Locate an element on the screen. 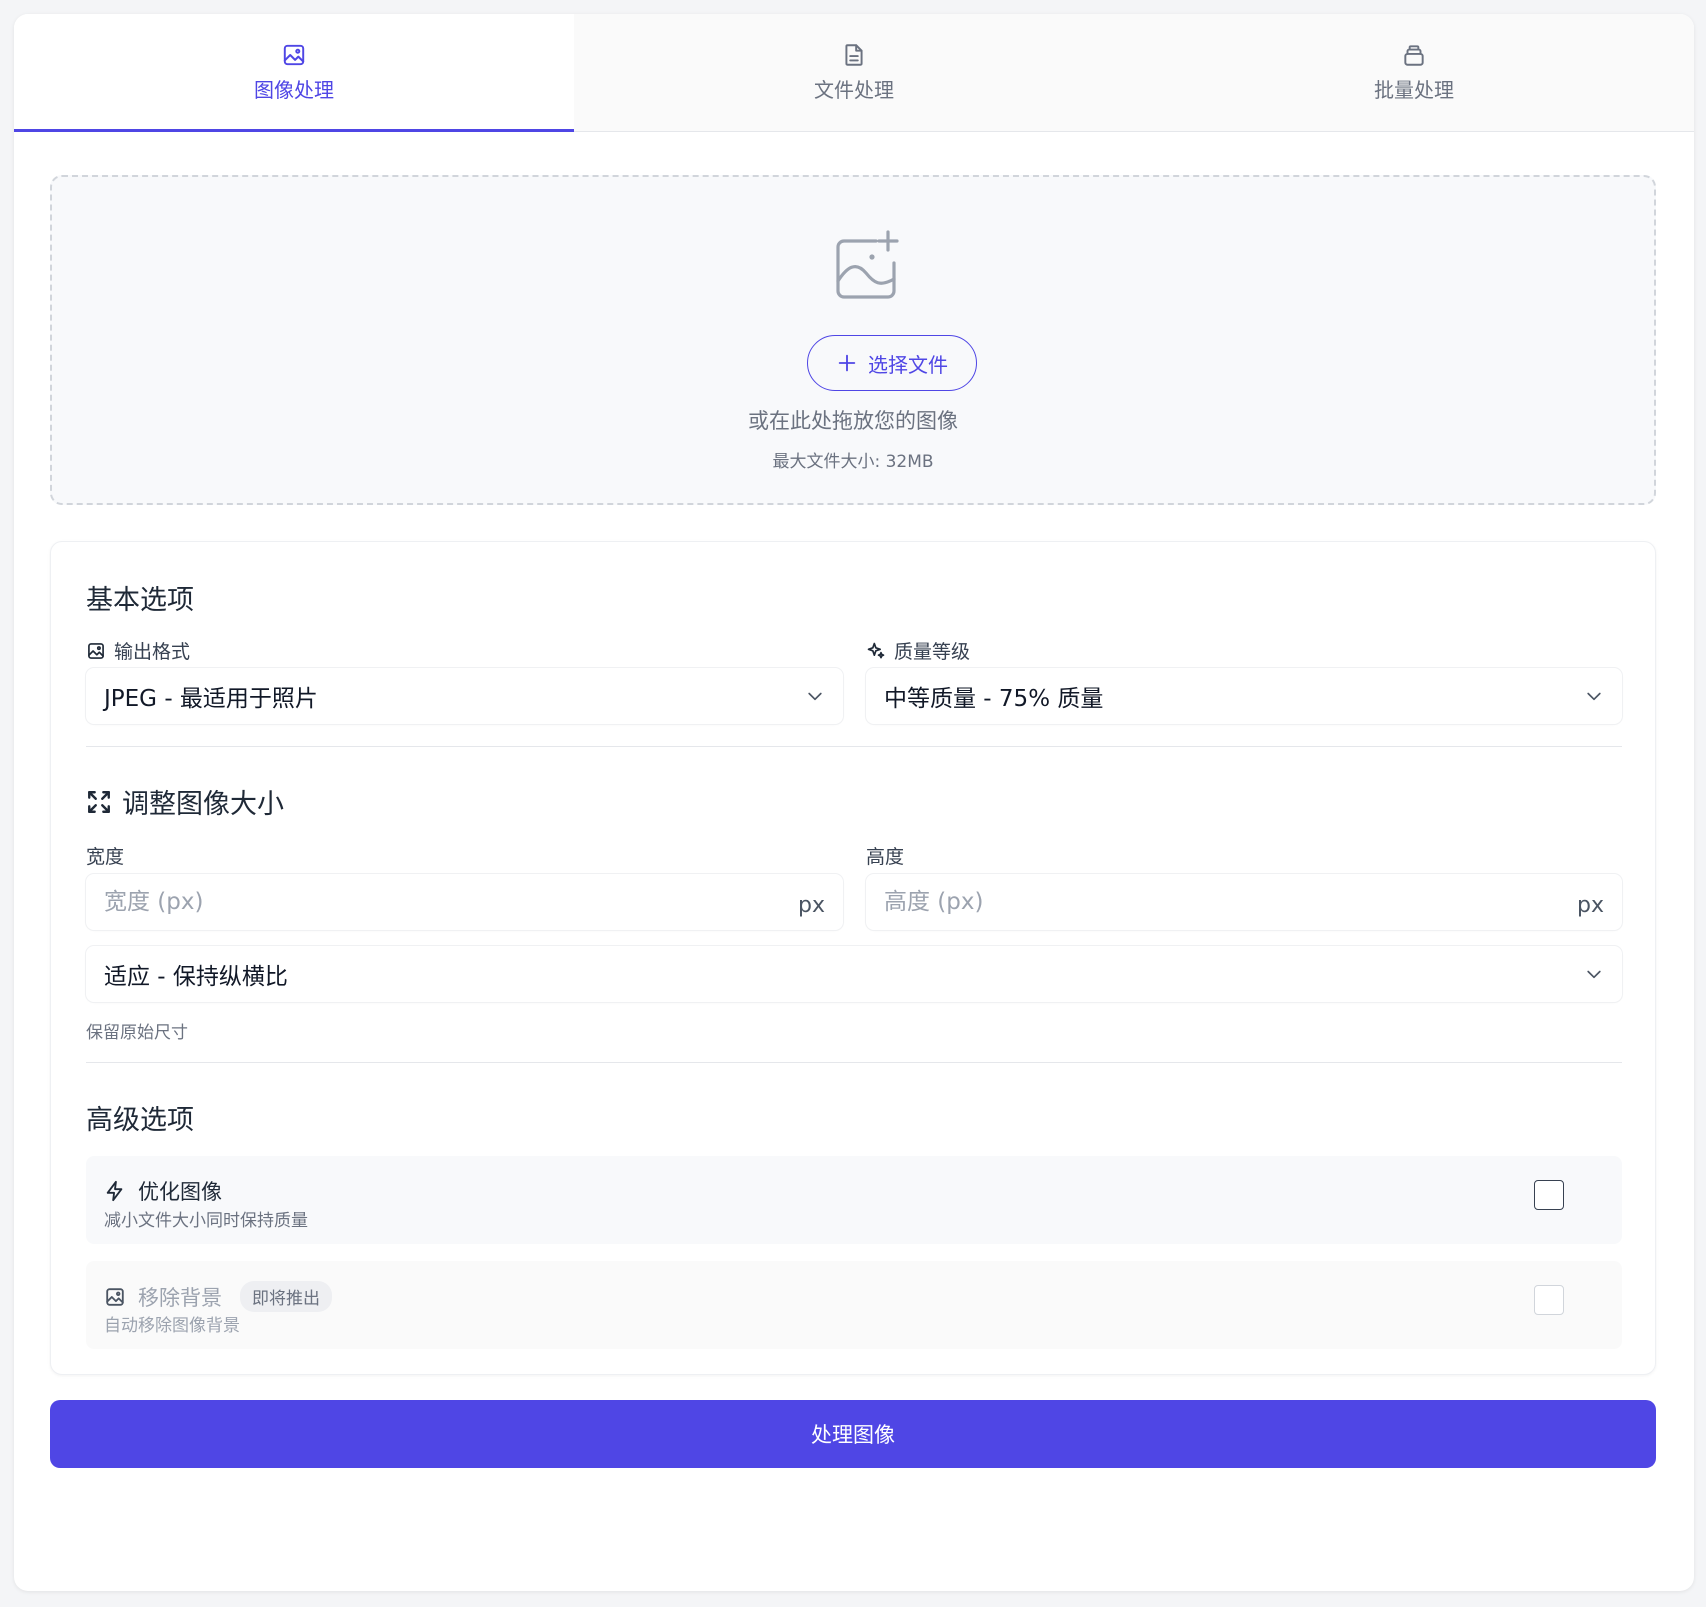 The width and height of the screenshot is (1706, 1607). max-file-size: 最大文件大小: 32MB is located at coordinates (853, 462).